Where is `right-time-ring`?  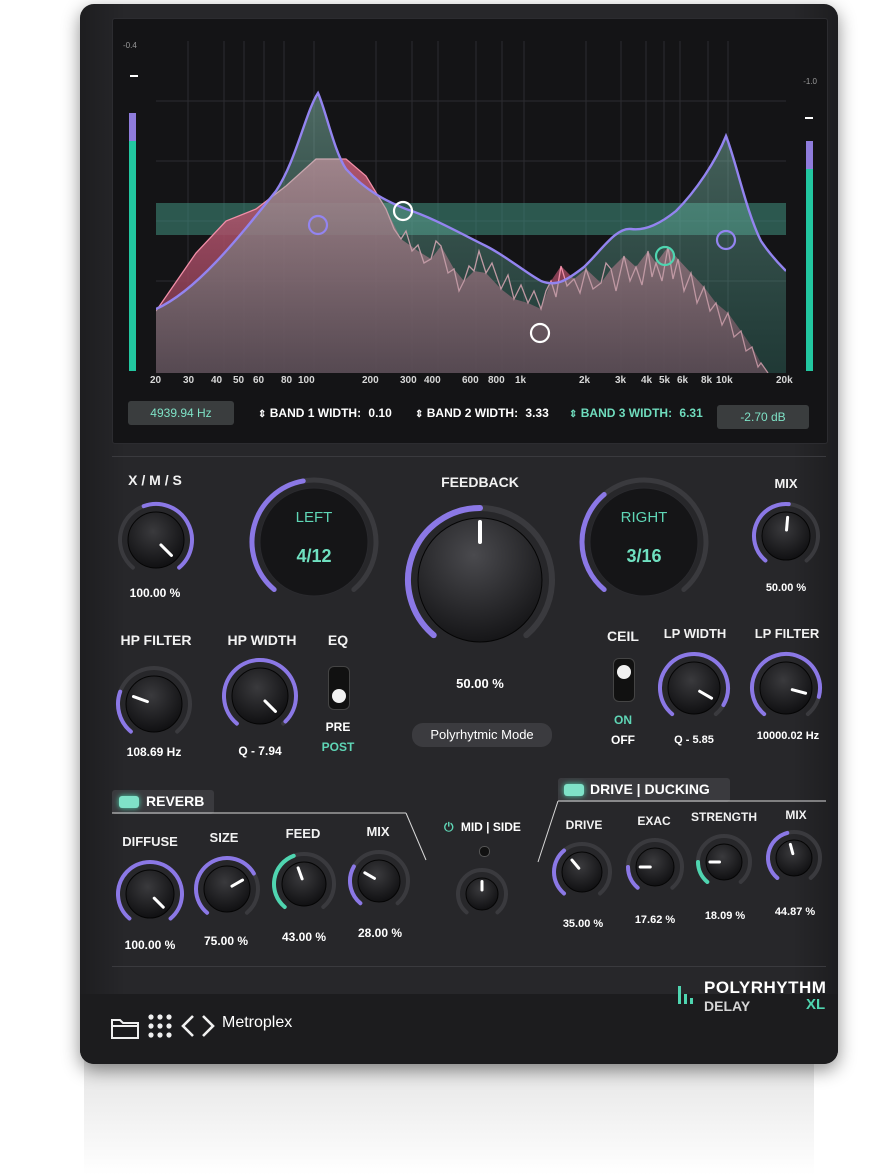 right-time-ring is located at coordinates (644, 542).